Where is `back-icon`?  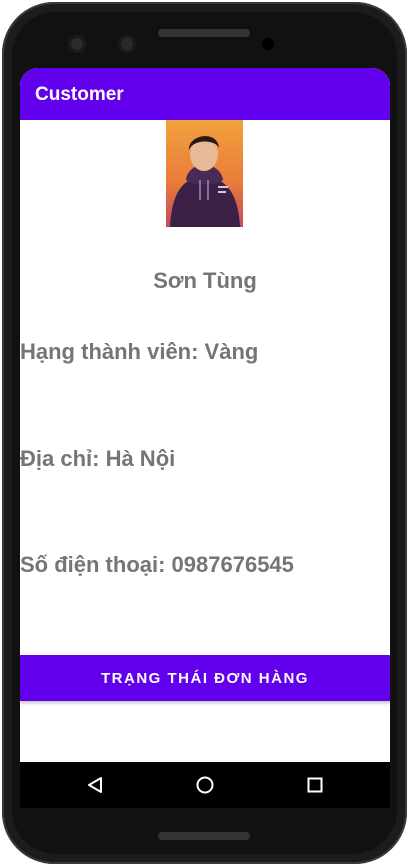
back-icon is located at coordinates (95, 785).